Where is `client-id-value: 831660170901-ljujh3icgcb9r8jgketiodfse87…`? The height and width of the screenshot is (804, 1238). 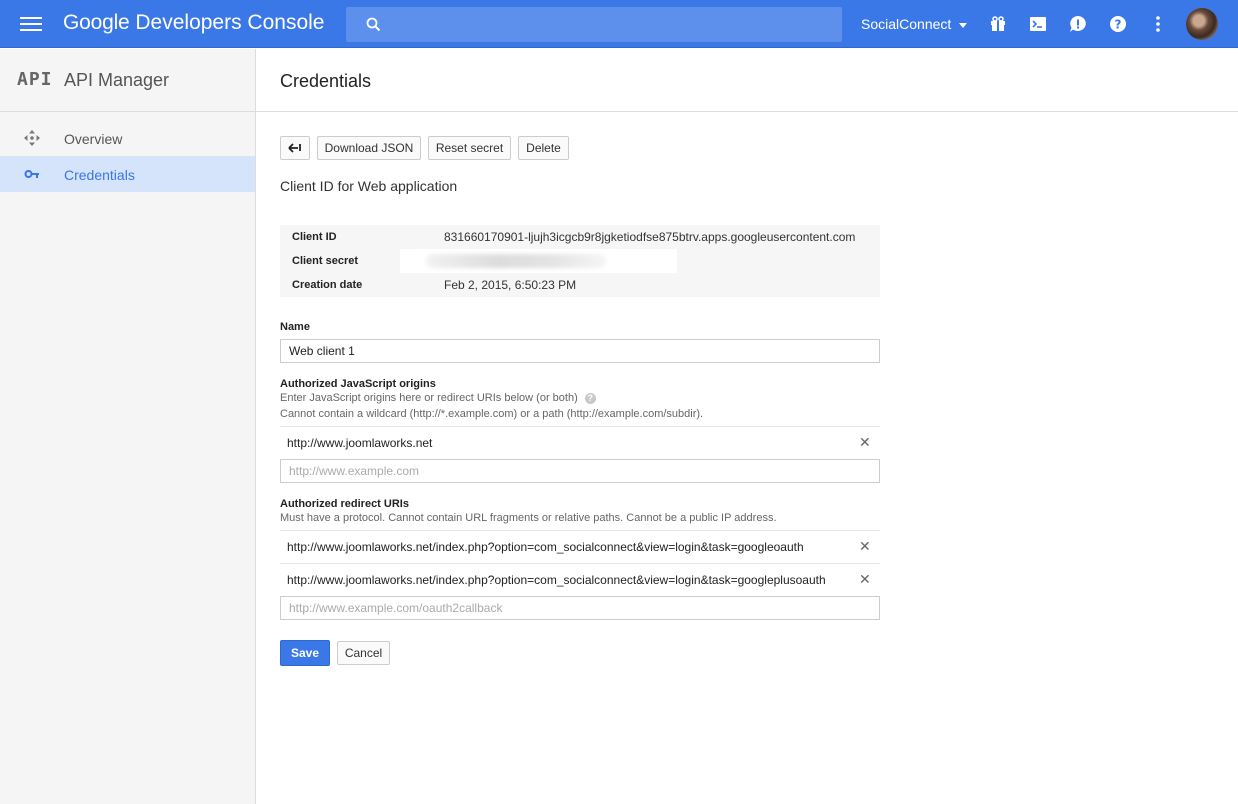 client-id-value: 831660170901-ljujh3icgcb9r8jgketiodfse87… is located at coordinates (649, 237).